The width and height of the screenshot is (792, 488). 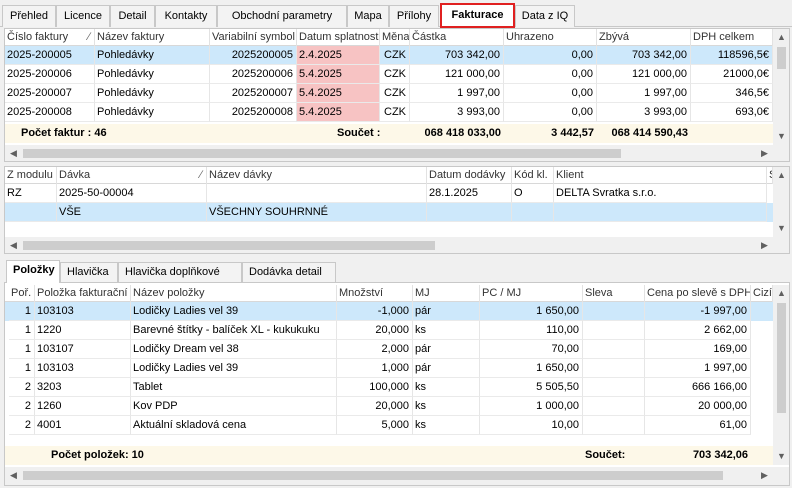 What do you see at coordinates (446, 330) in the screenshot?
I see `cell: ks` at bounding box center [446, 330].